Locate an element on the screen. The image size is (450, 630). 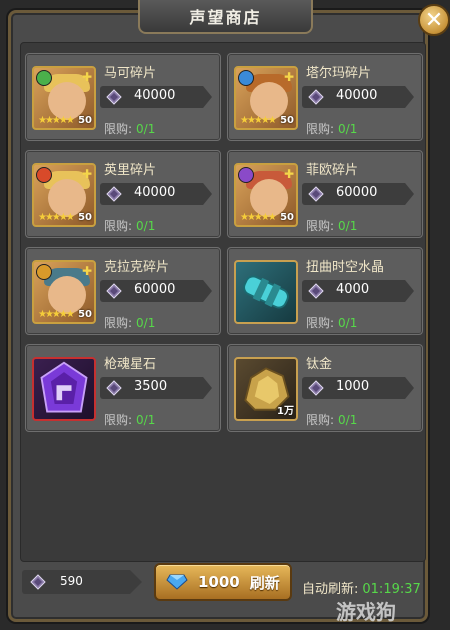
item-name: 英里碎片 is located at coordinates (130, 170).